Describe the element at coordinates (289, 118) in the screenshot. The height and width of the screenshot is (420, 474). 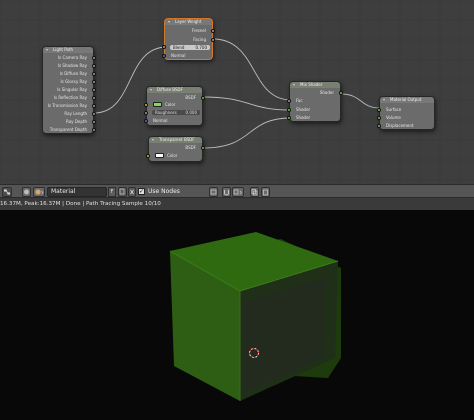
I see `socket-shader-2-input` at that location.